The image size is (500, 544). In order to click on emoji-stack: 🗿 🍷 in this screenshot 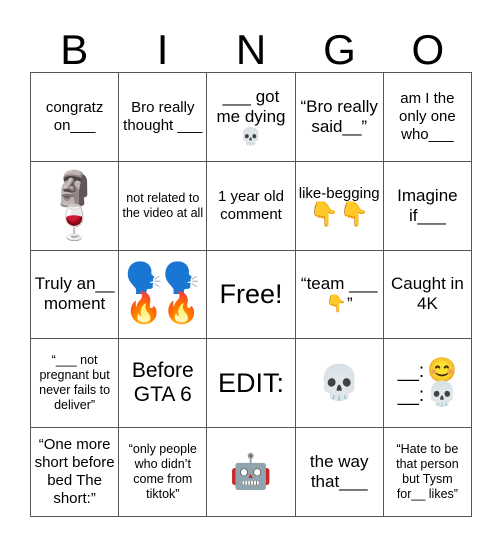, I will do `click(74, 206)`.